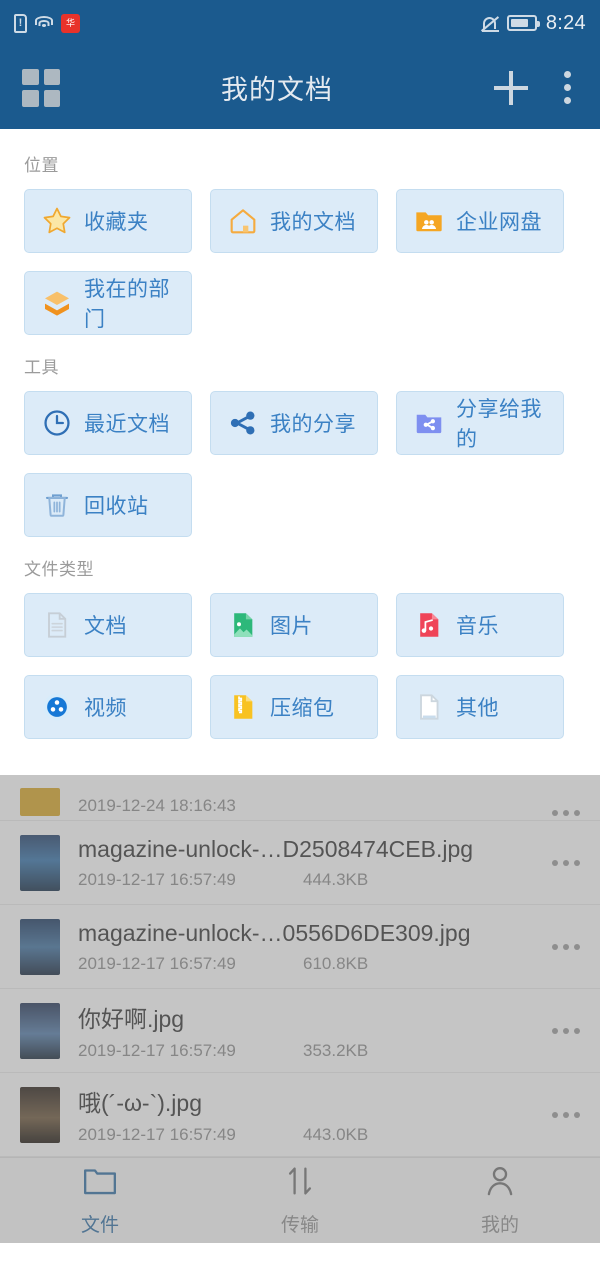 The width and height of the screenshot is (600, 1268). I want to click on nav-item-profile: 我的, so click(500, 1200).